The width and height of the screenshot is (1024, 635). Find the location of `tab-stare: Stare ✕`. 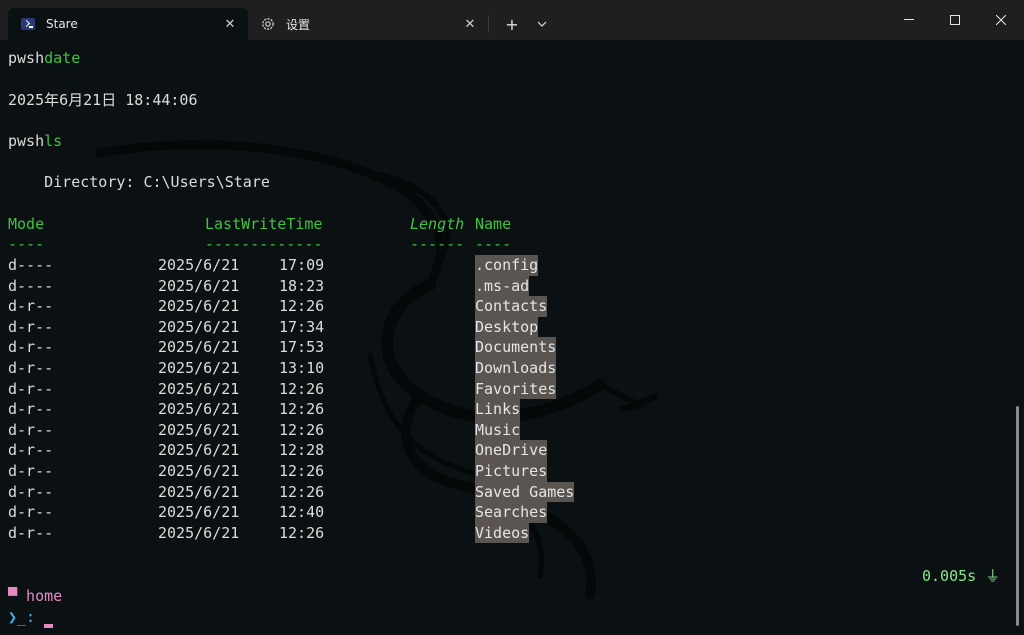

tab-stare: Stare ✕ is located at coordinates (128, 24).